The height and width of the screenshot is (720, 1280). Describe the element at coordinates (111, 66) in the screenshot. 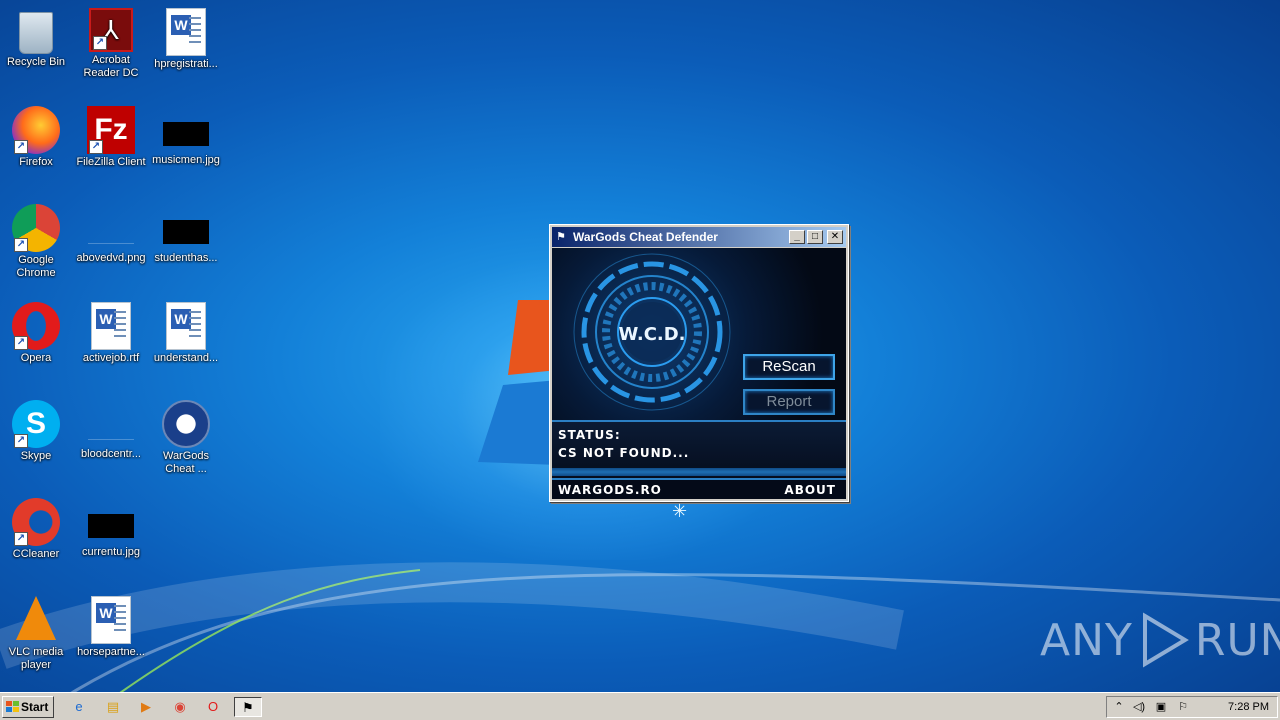

I see `desktop-icon-label: Acrobat Reader DC` at that location.